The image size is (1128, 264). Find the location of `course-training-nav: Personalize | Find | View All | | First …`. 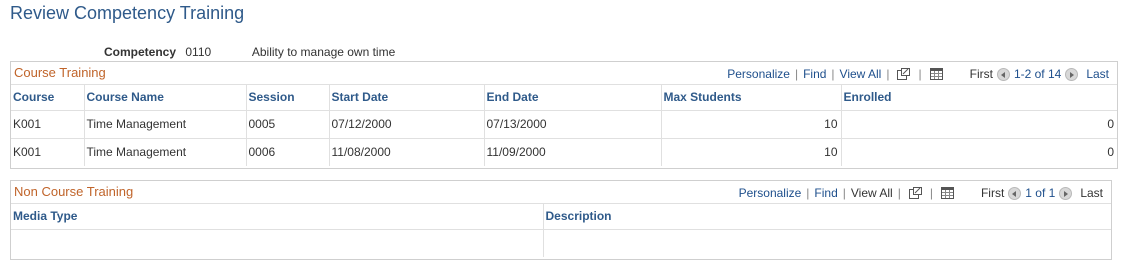

course-training-nav: Personalize | Find | View All | | First … is located at coordinates (918, 74).